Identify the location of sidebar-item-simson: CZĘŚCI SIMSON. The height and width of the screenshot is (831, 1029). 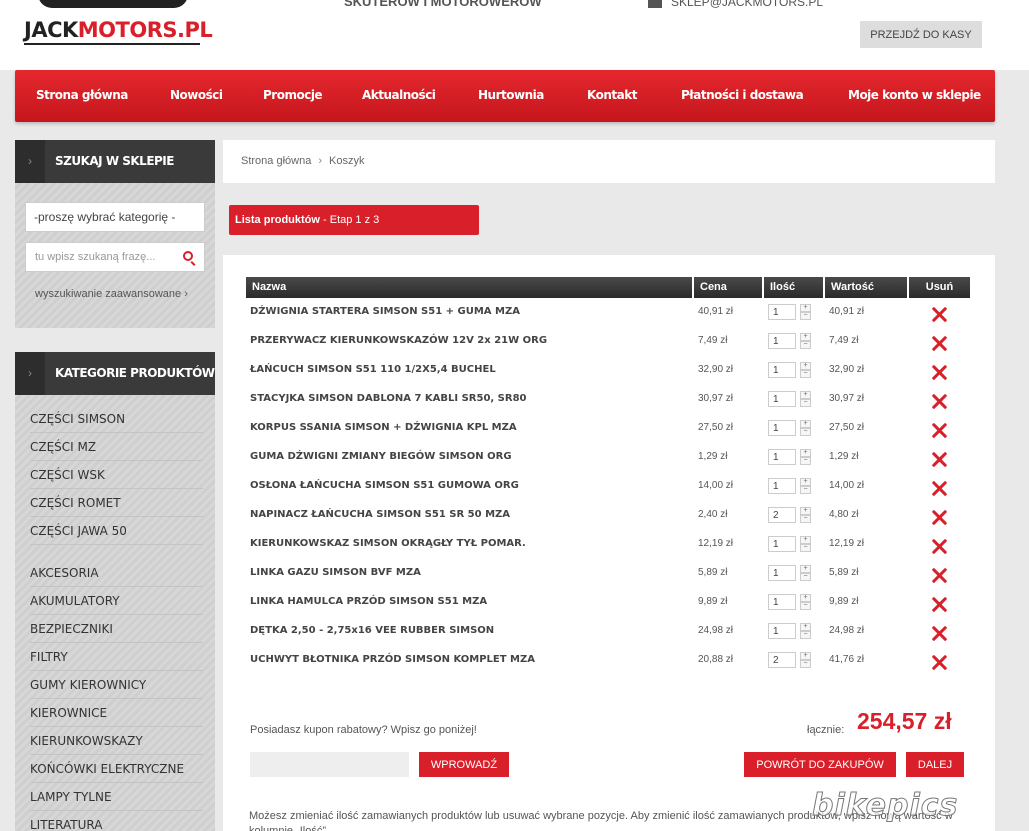
(116, 422).